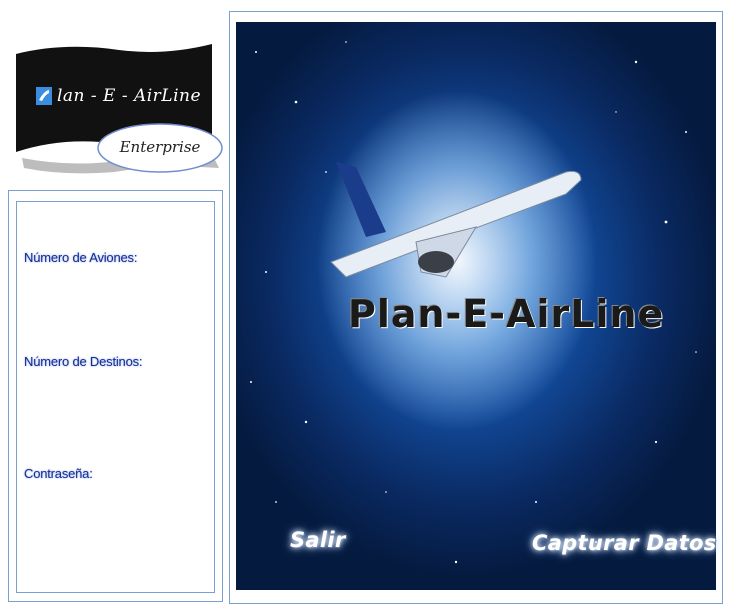 Image resolution: width=737 pixels, height=614 pixels. What do you see at coordinates (81, 257) in the screenshot?
I see `aviones-label: Número de Aviones:` at bounding box center [81, 257].